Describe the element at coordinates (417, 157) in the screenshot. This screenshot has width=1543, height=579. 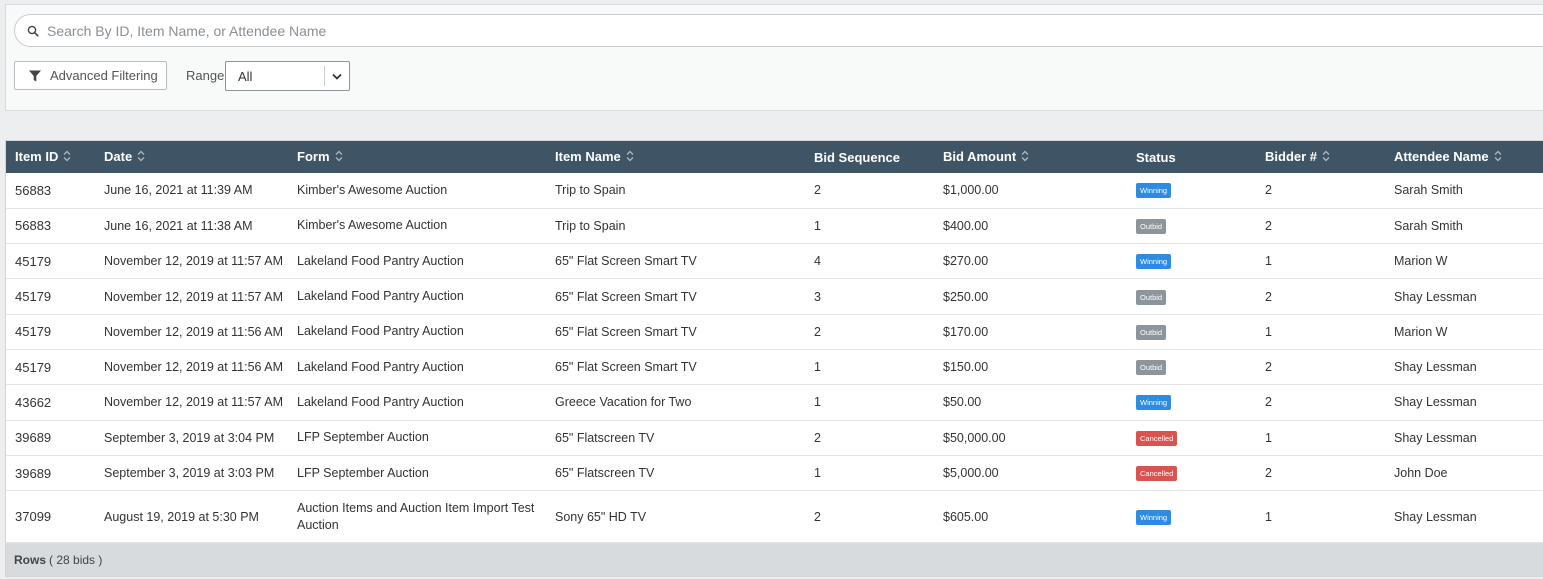
I see `column-header-form: Form` at that location.